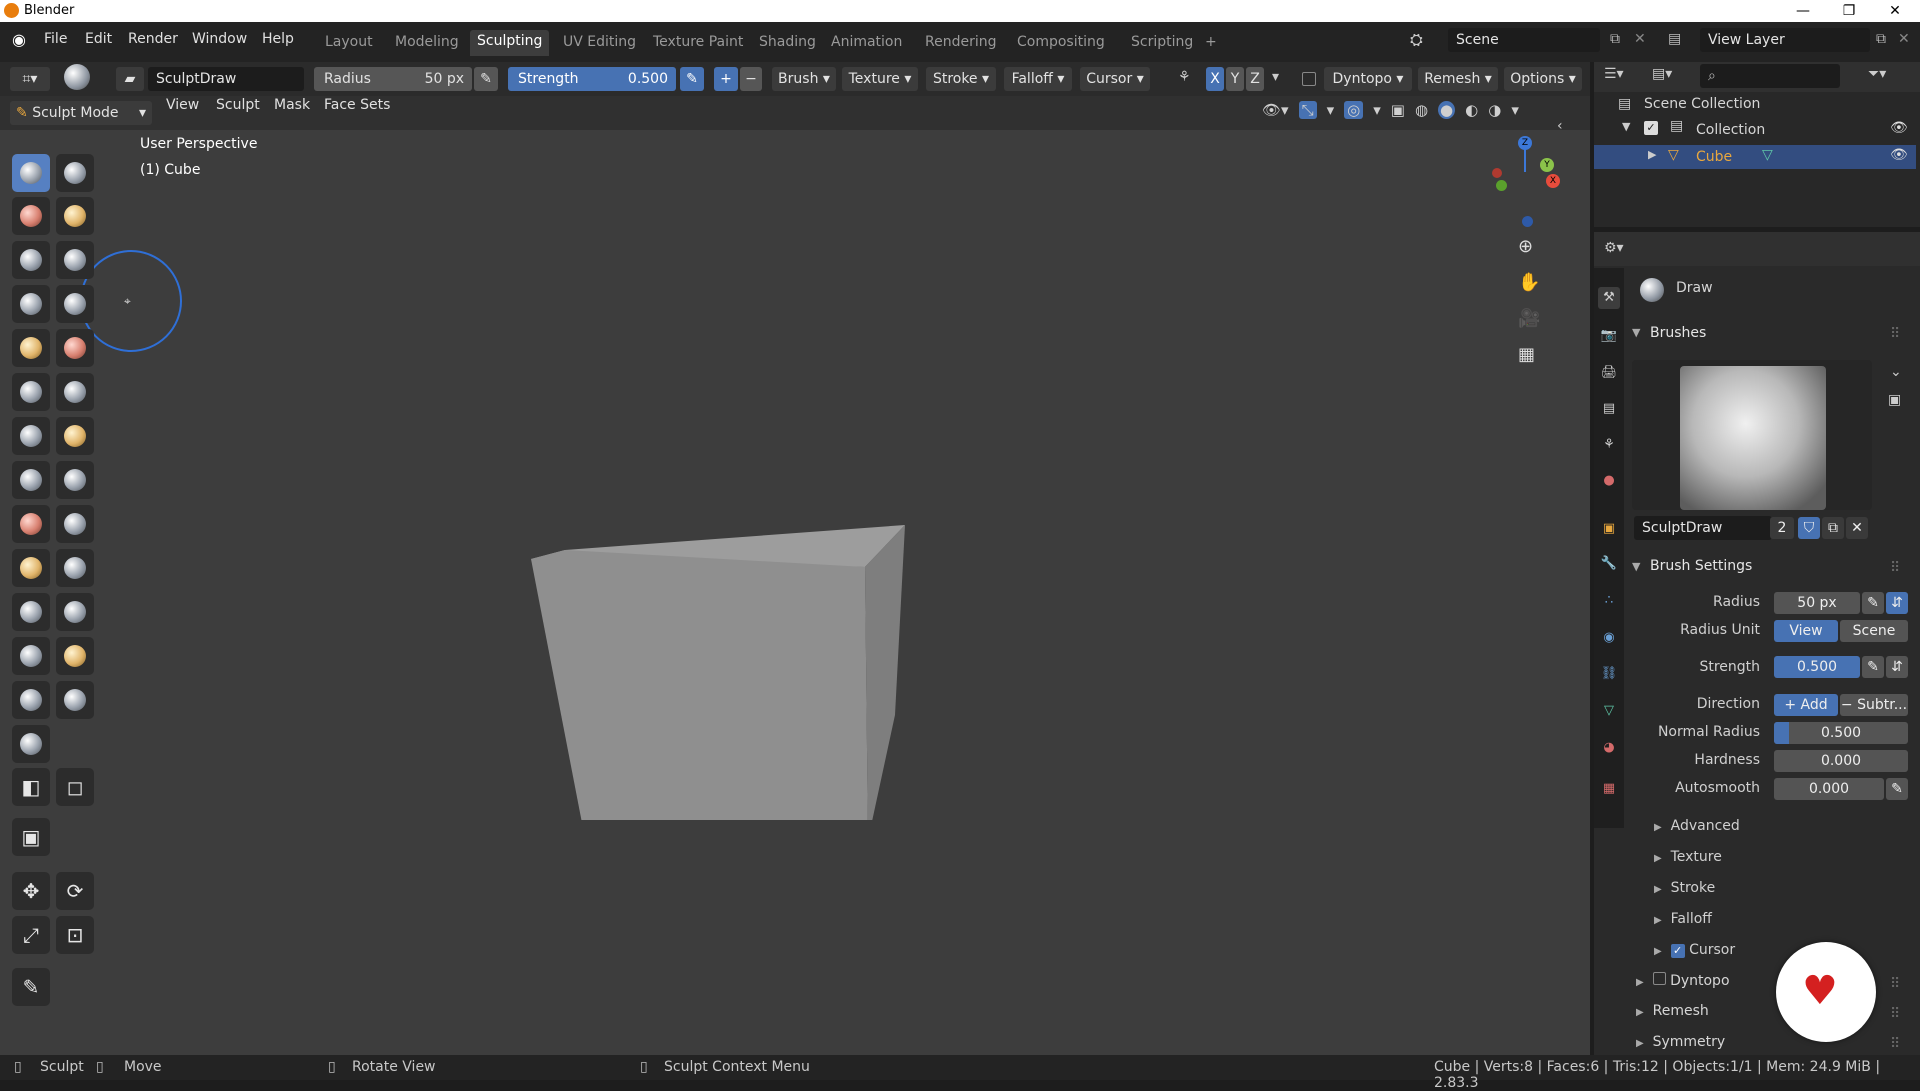  What do you see at coordinates (153, 39) in the screenshot?
I see `menu-render: Render` at bounding box center [153, 39].